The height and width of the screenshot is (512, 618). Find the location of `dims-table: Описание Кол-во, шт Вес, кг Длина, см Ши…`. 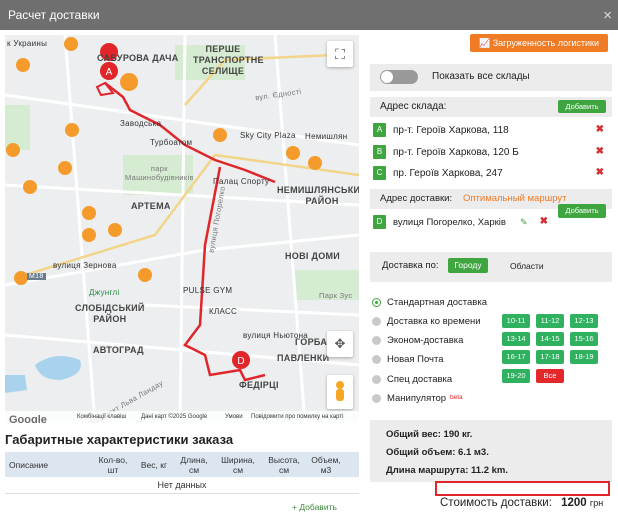

dims-table: Описание Кол-во, шт Вес, кг Длина, см Ши… is located at coordinates (182, 473).